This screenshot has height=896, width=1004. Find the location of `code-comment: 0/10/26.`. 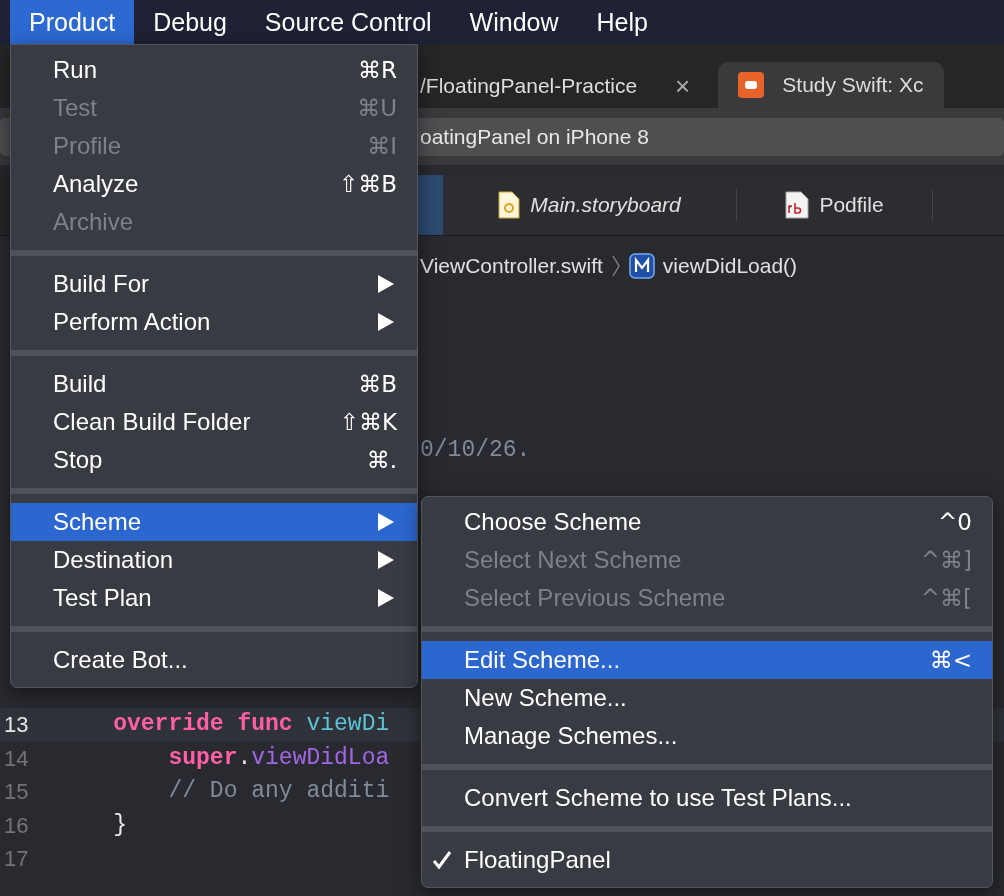

code-comment: 0/10/26. is located at coordinates (475, 450).